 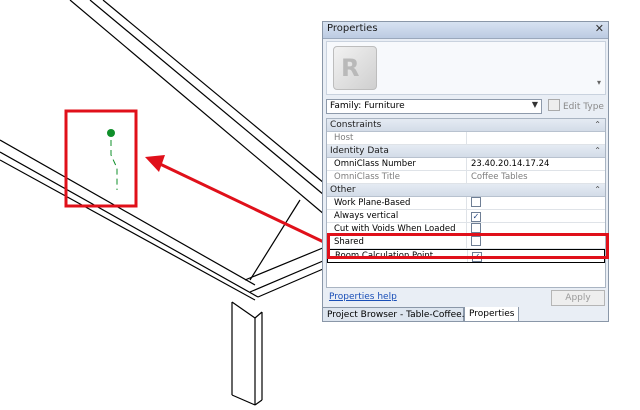 I want to click on property-name: Work Plane-Based, so click(x=397, y=203).